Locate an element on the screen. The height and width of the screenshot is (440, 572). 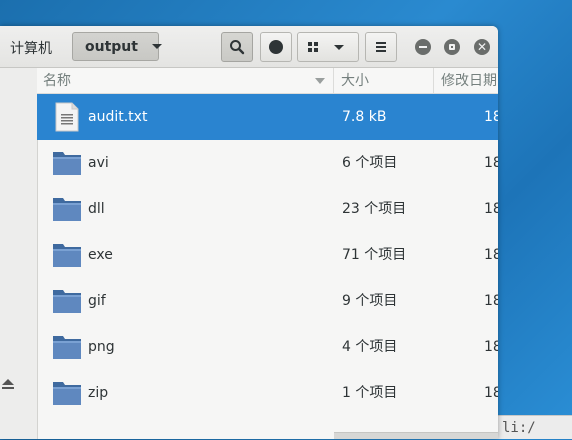
file-row: exe 71 个项目 18 is located at coordinates (267, 255).